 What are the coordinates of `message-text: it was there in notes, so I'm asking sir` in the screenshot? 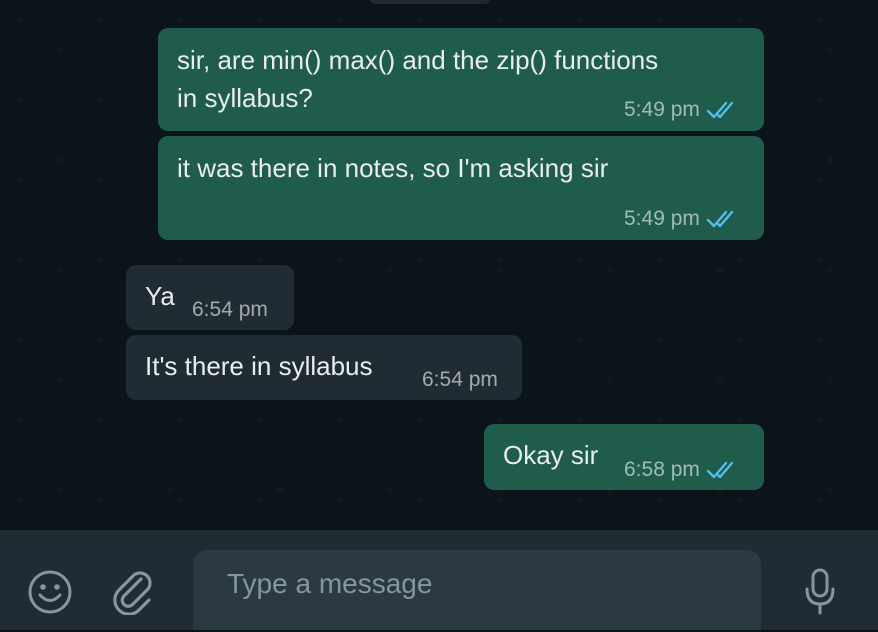 It's located at (393, 168).